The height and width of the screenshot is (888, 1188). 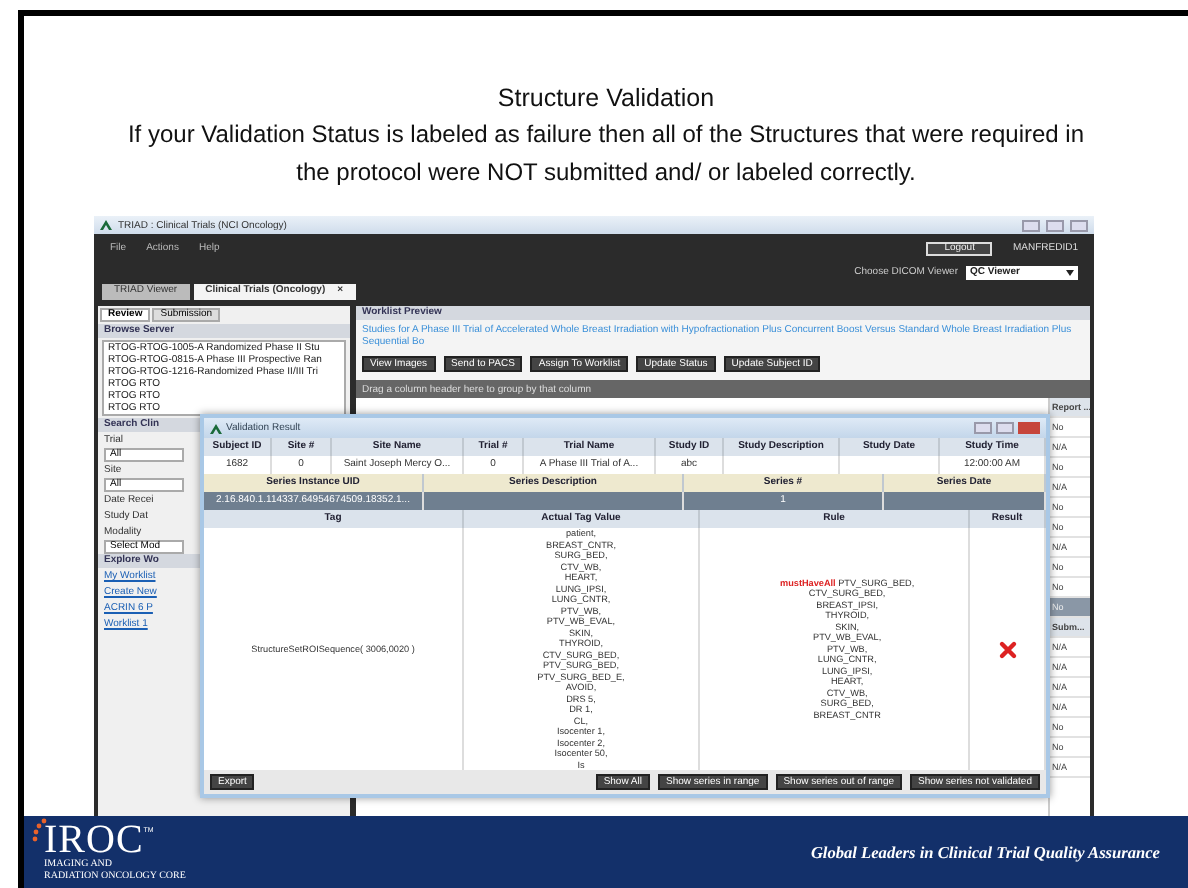 What do you see at coordinates (985, 852) in the screenshot?
I see `tagline: Global Leaders in Clinical Trial Quality Assurance` at bounding box center [985, 852].